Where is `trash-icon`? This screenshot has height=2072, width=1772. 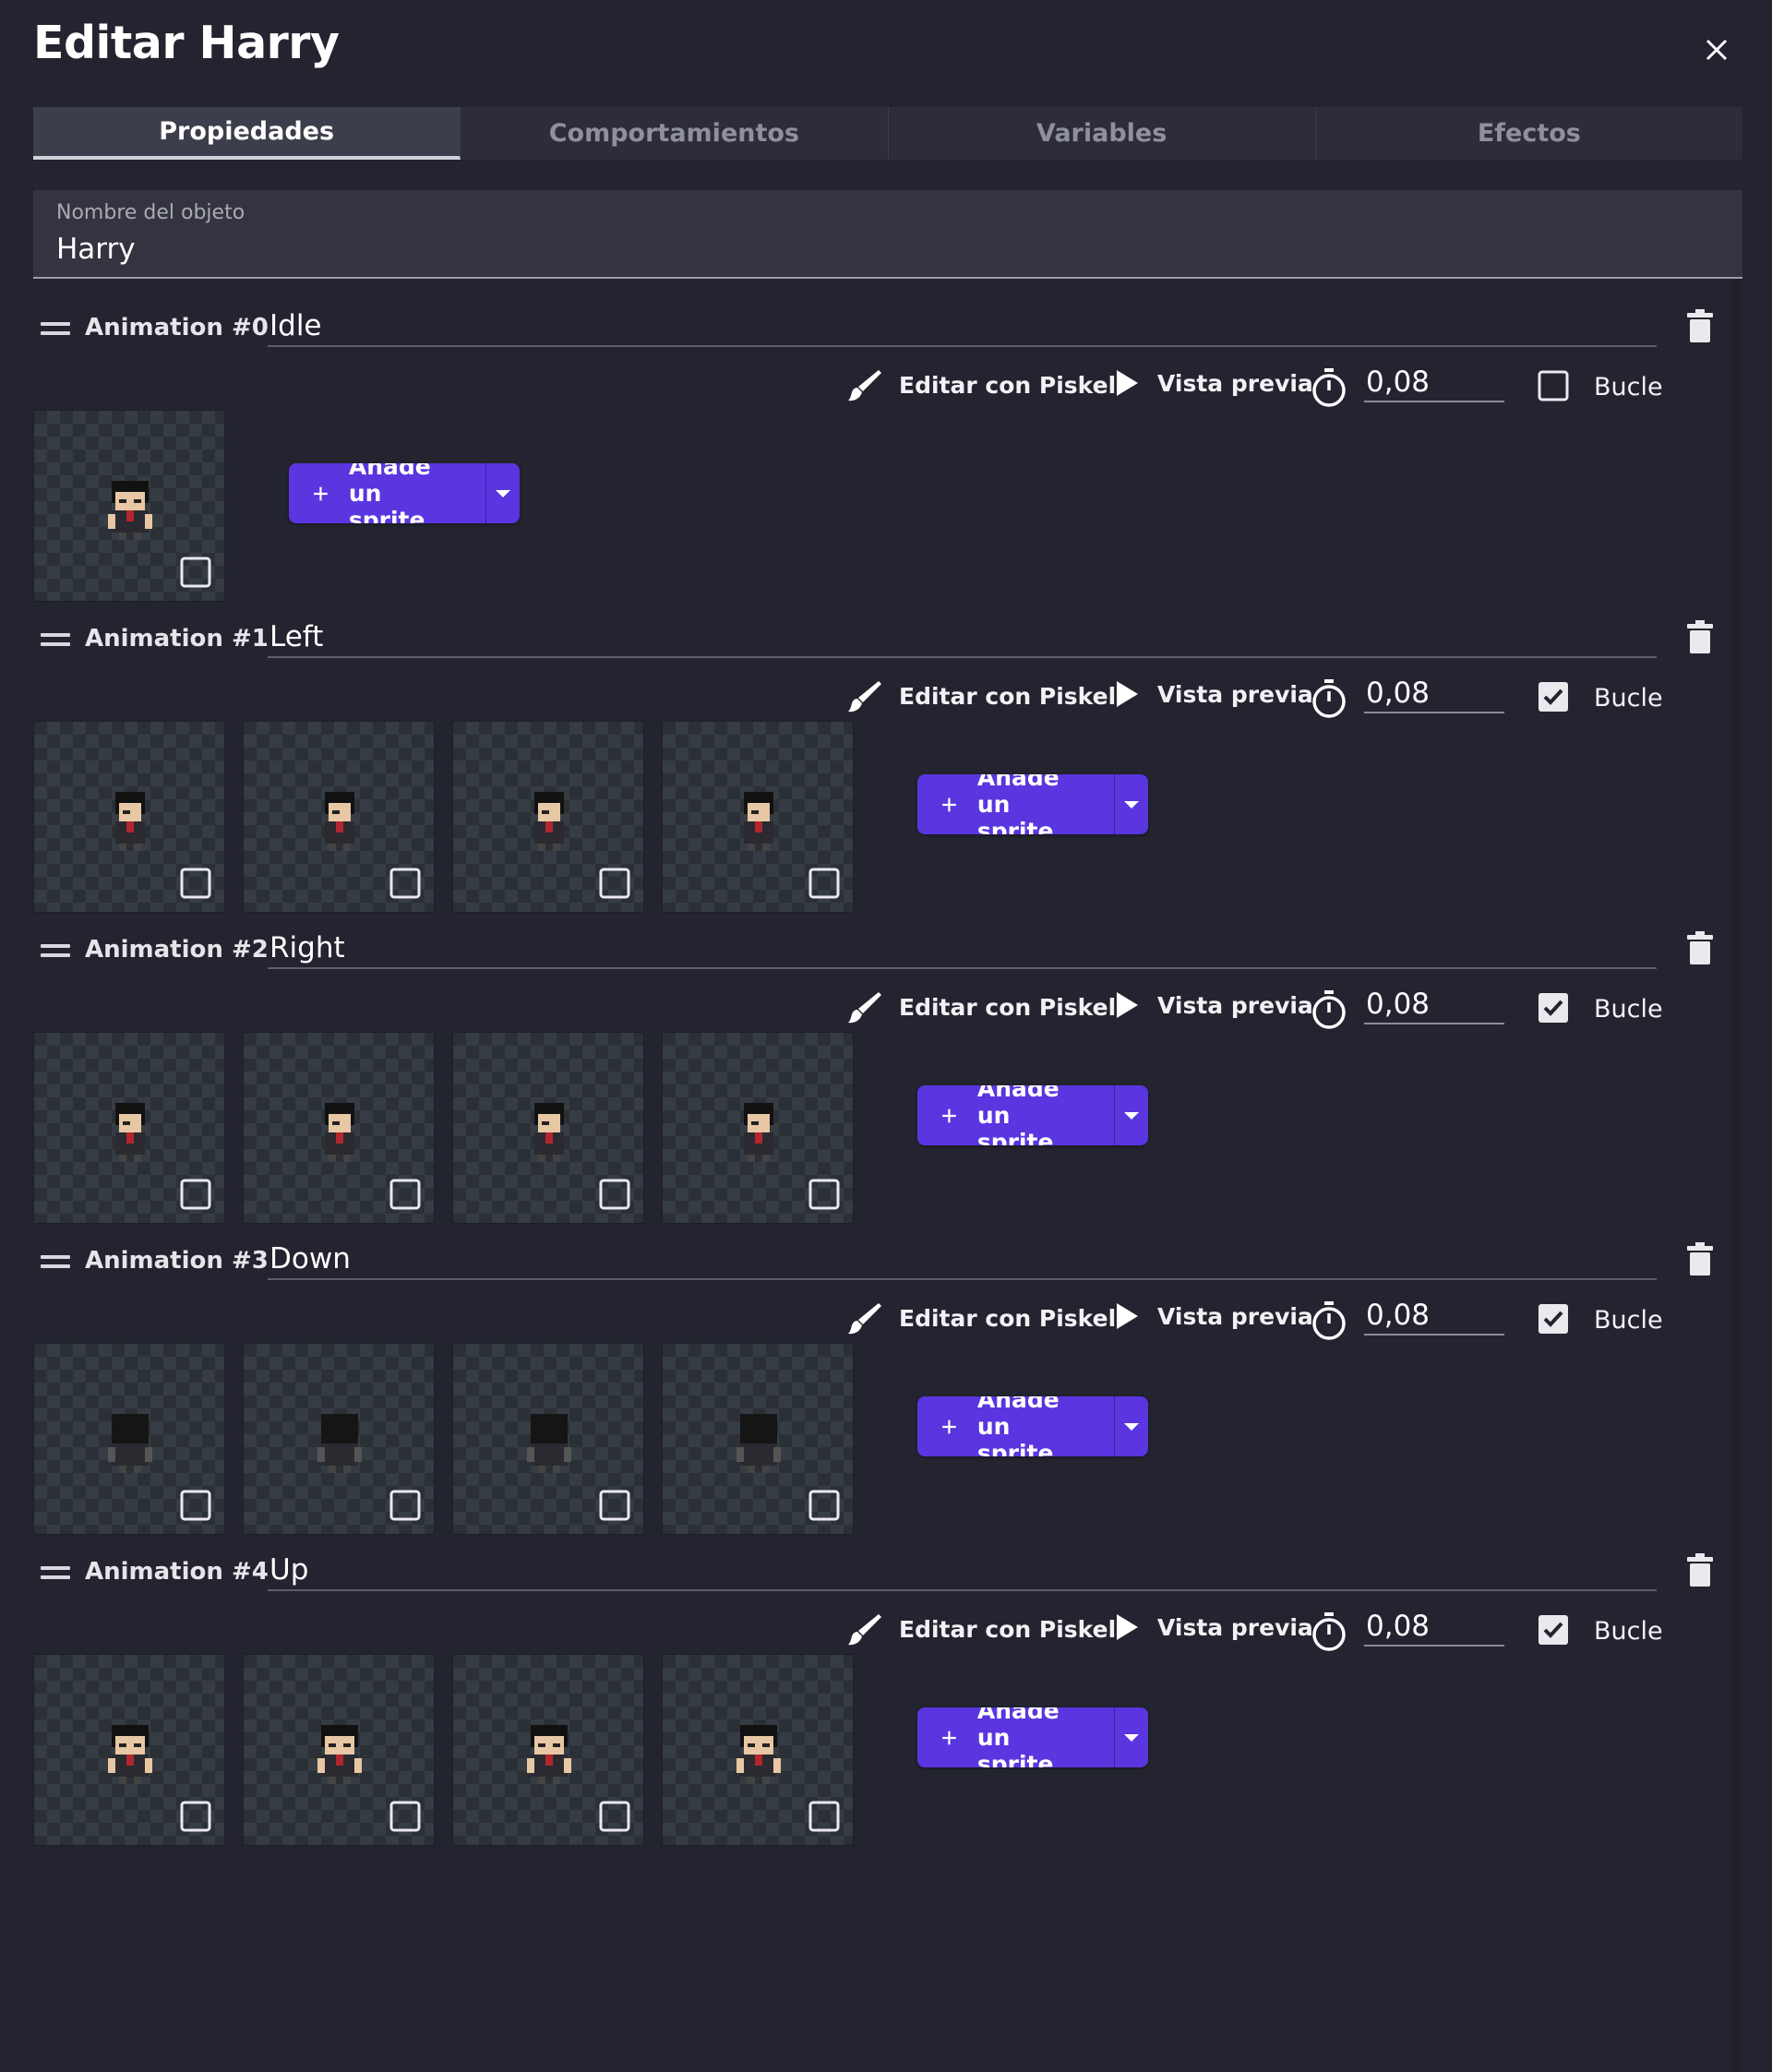
trash-icon is located at coordinates (1700, 637).